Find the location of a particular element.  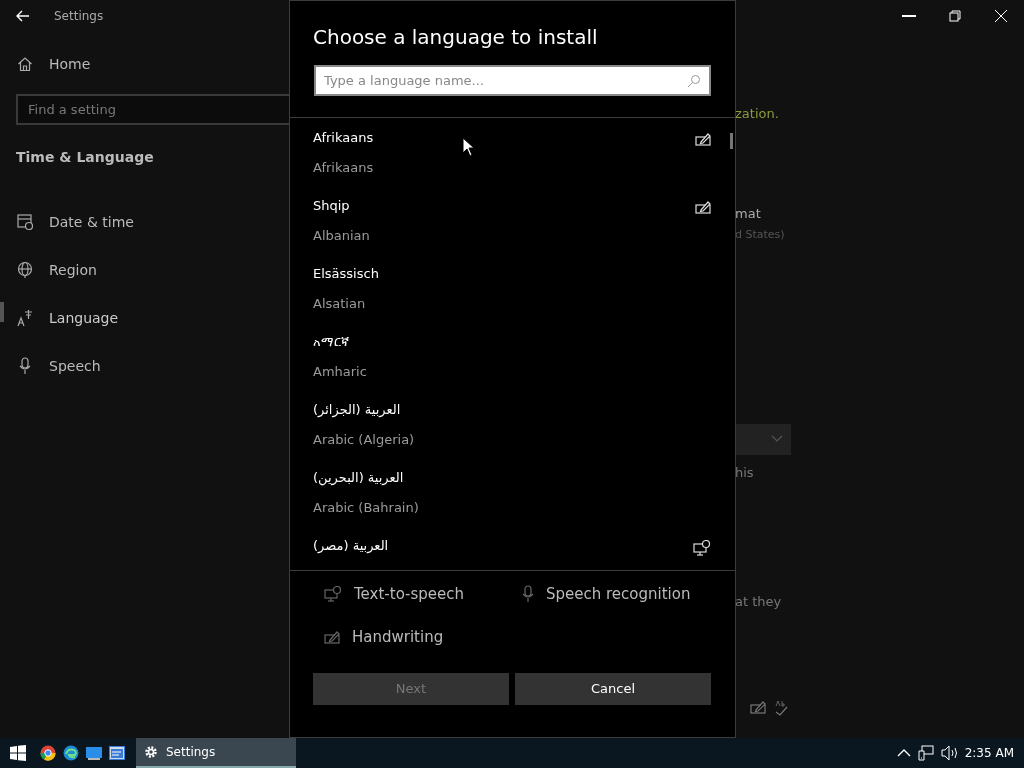

window-title: Settings is located at coordinates (79, 16).